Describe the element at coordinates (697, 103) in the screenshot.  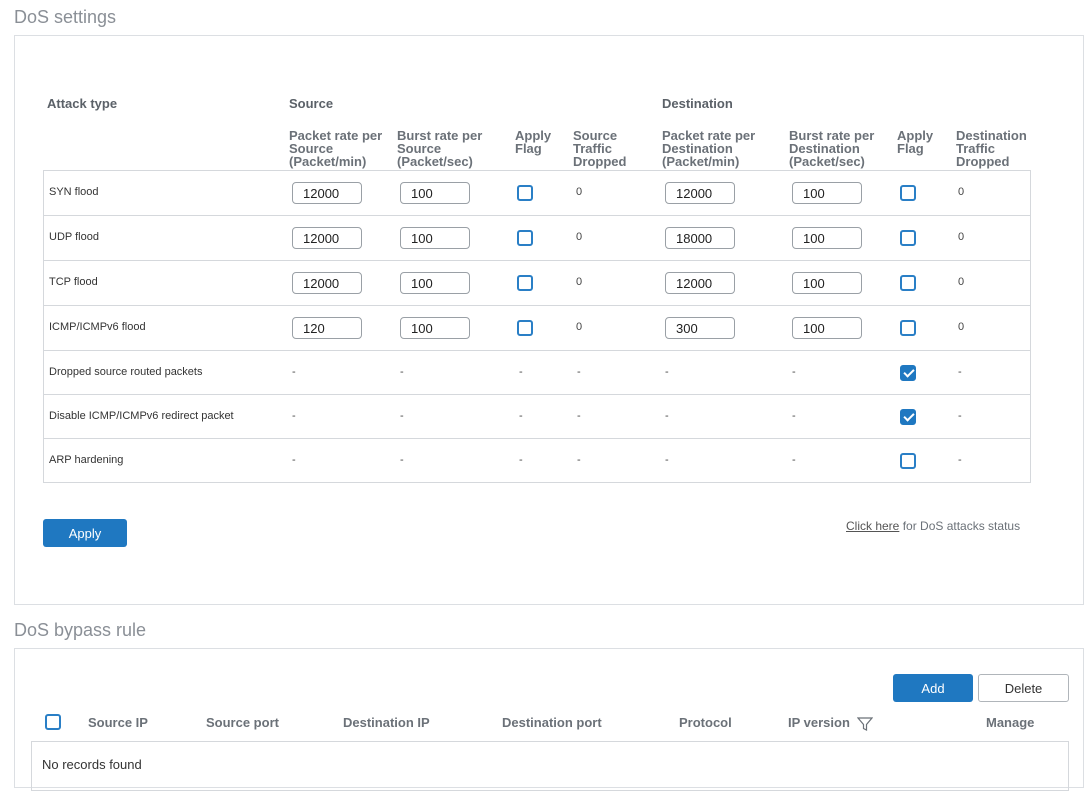
I see `destination-group-header: Destination` at that location.